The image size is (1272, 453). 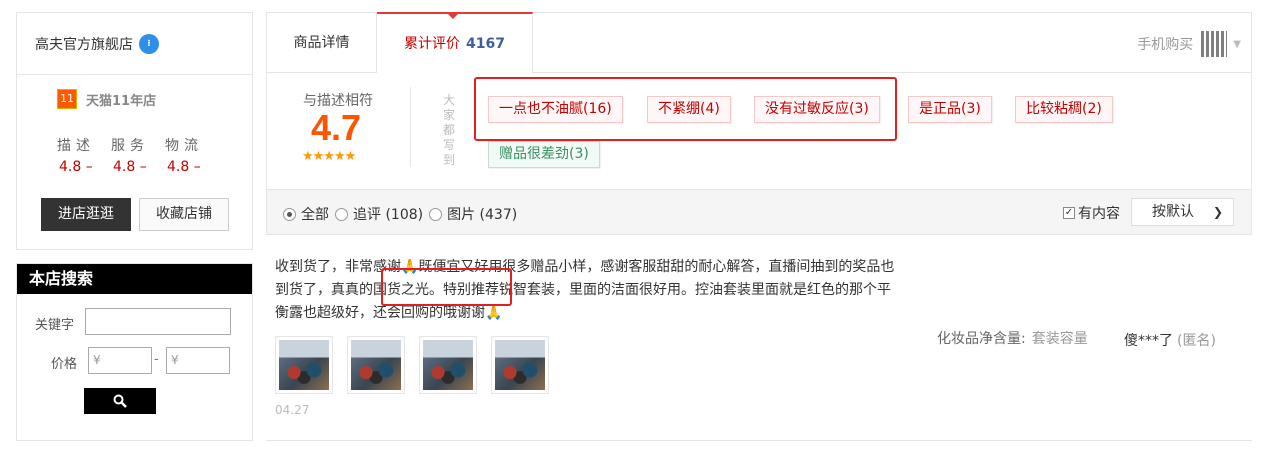 What do you see at coordinates (64, 364) in the screenshot?
I see `price-label: 价格` at bounding box center [64, 364].